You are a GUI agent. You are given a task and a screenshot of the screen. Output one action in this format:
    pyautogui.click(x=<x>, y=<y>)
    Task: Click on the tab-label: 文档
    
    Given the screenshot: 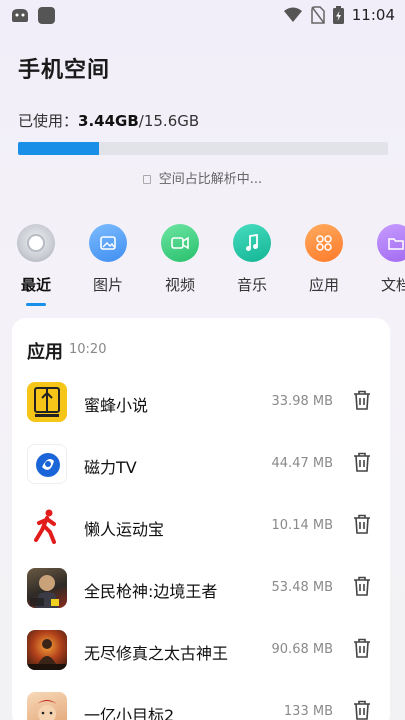 What is the action you would take?
    pyautogui.click(x=392, y=285)
    